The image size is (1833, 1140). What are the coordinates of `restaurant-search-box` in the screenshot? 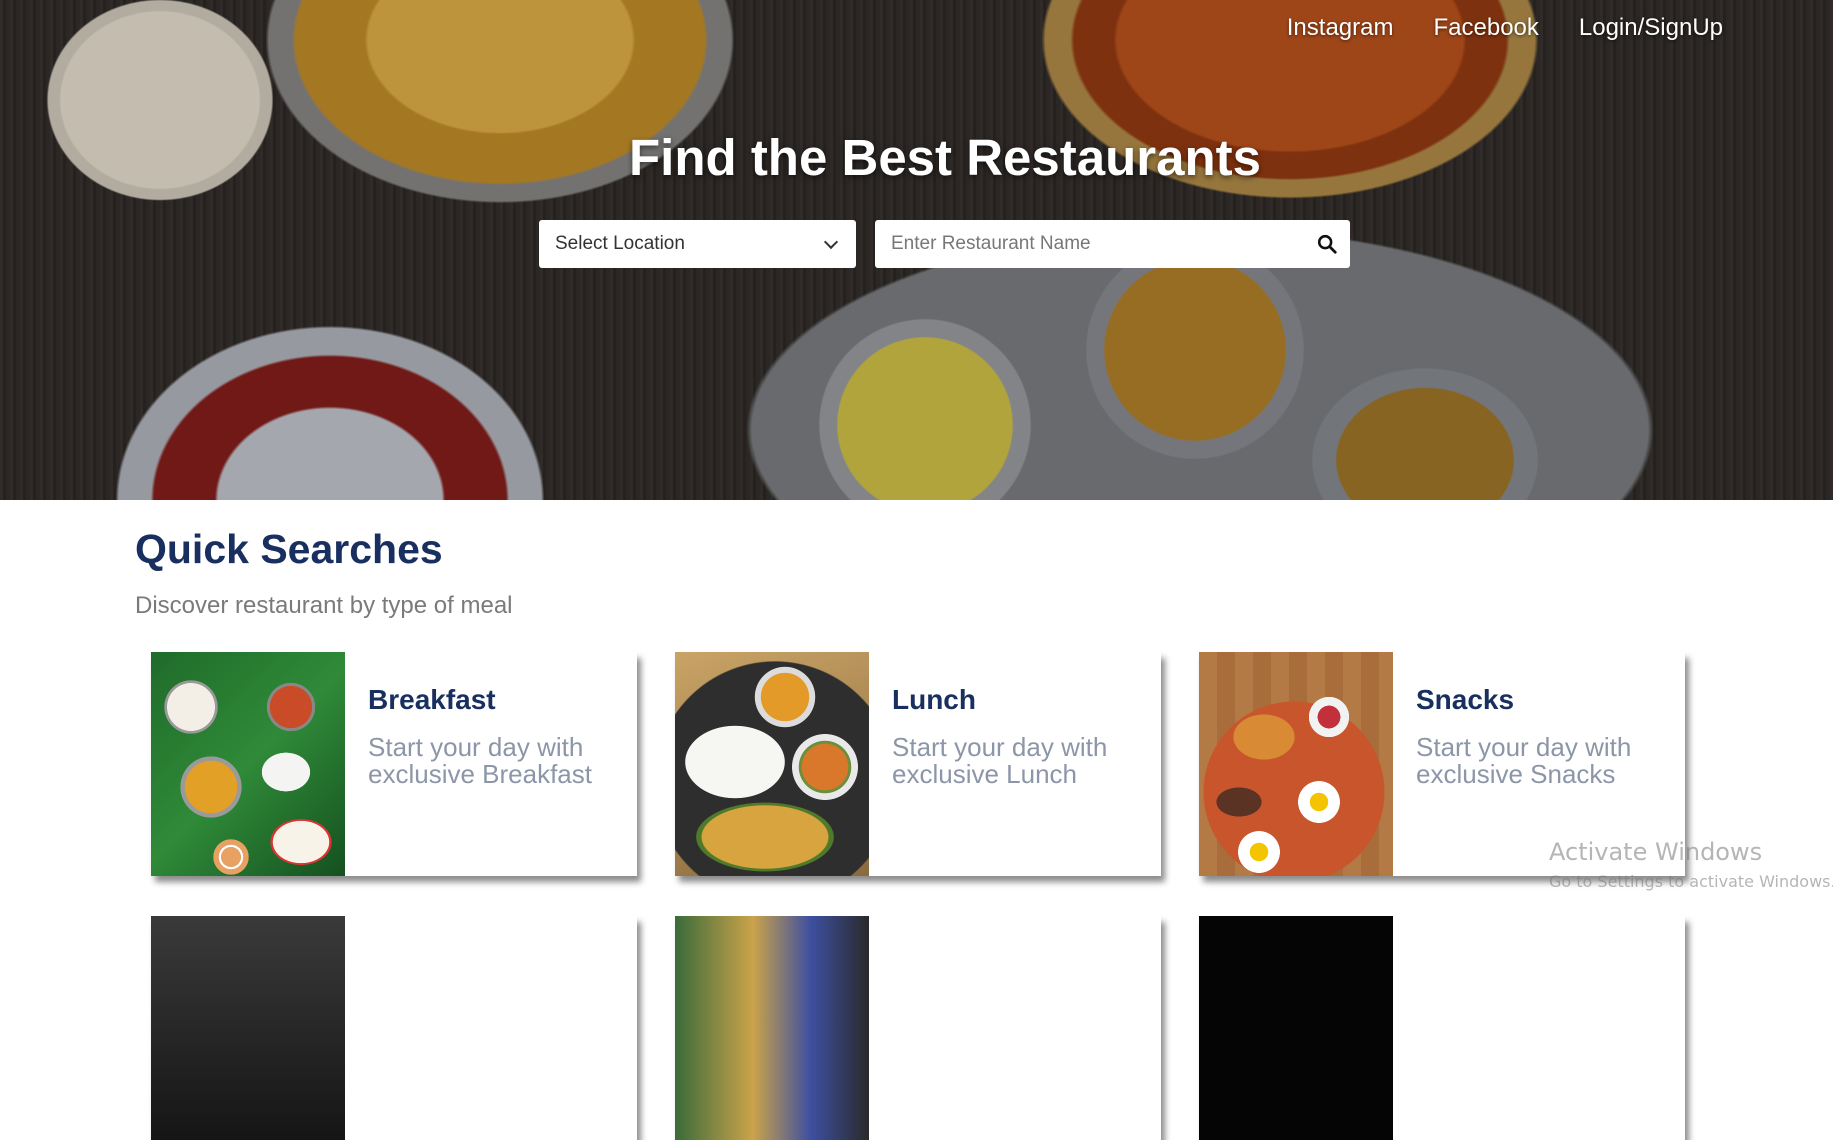 It's located at (1112, 244).